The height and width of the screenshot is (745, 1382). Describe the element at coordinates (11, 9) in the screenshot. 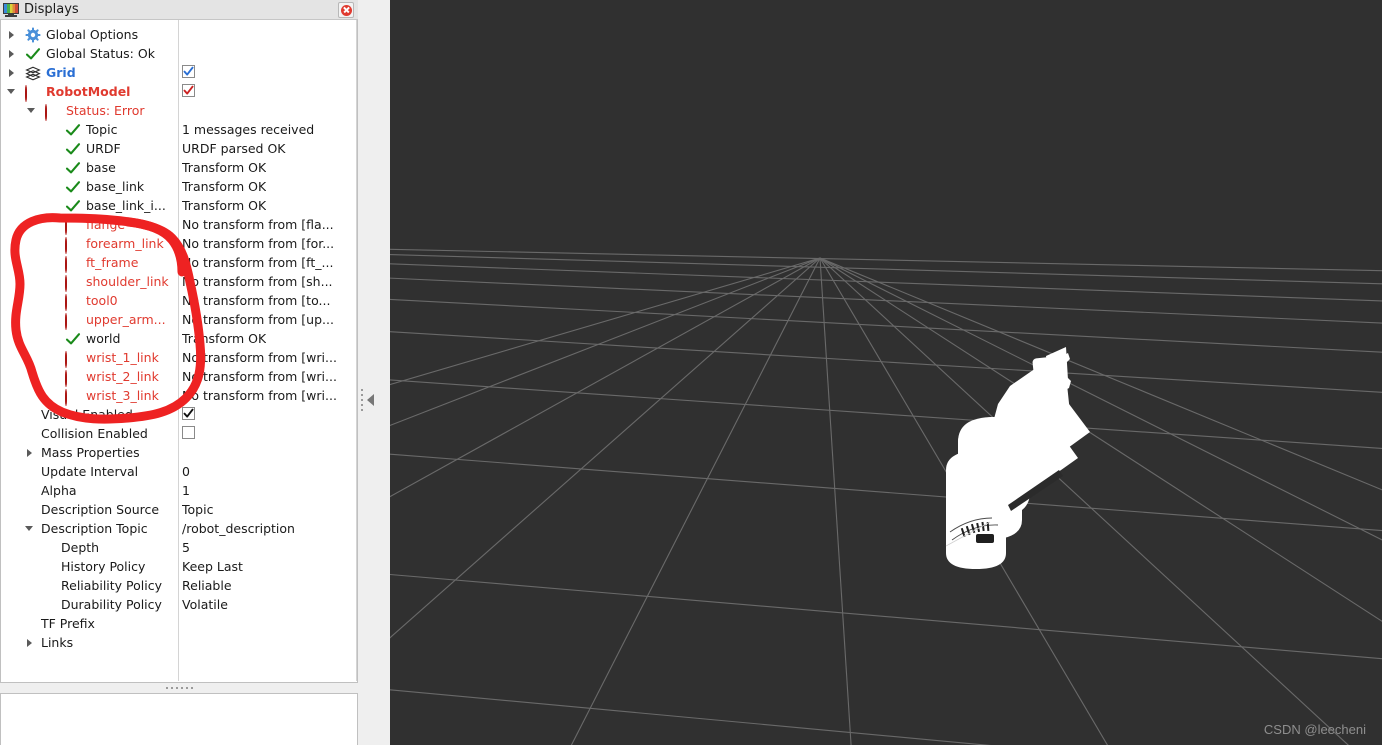

I see `monitor-icon` at that location.